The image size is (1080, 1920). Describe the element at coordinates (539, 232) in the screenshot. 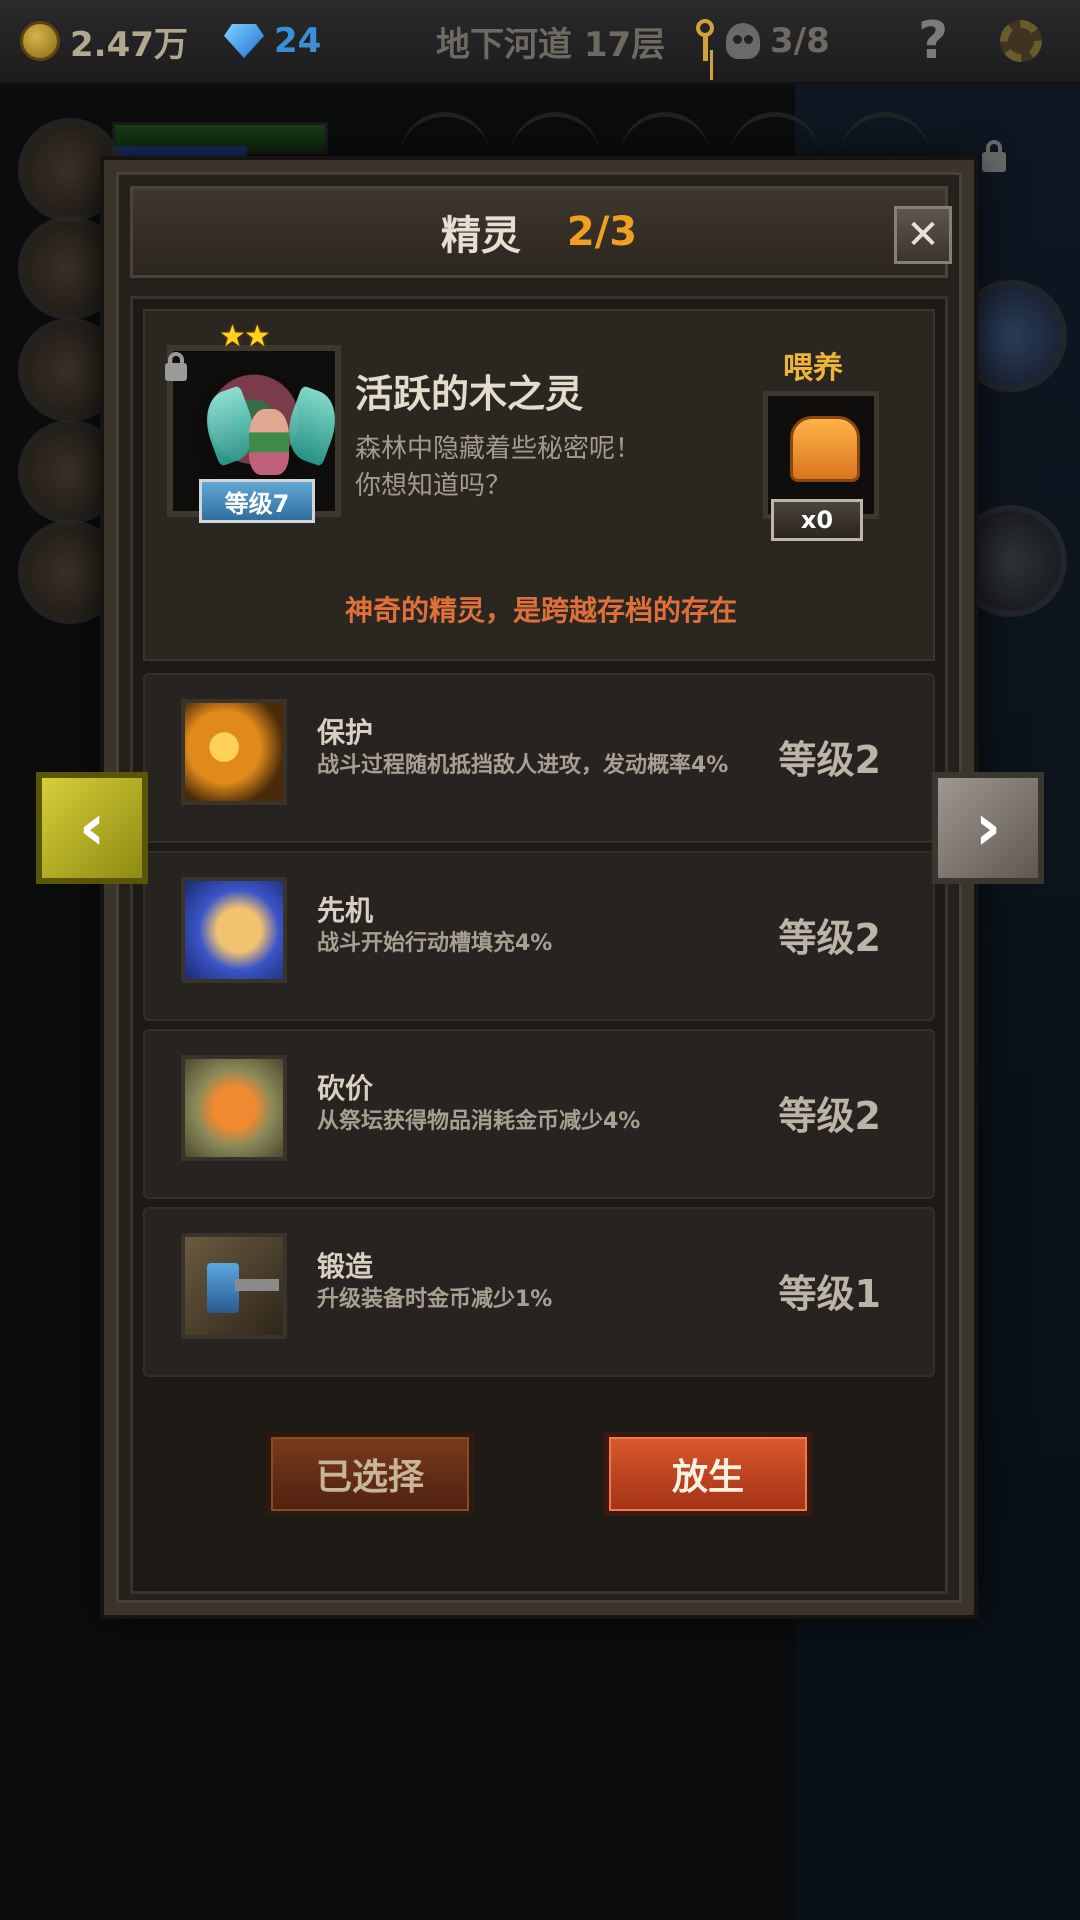

I see `modal-header: 精灵 2/3` at that location.